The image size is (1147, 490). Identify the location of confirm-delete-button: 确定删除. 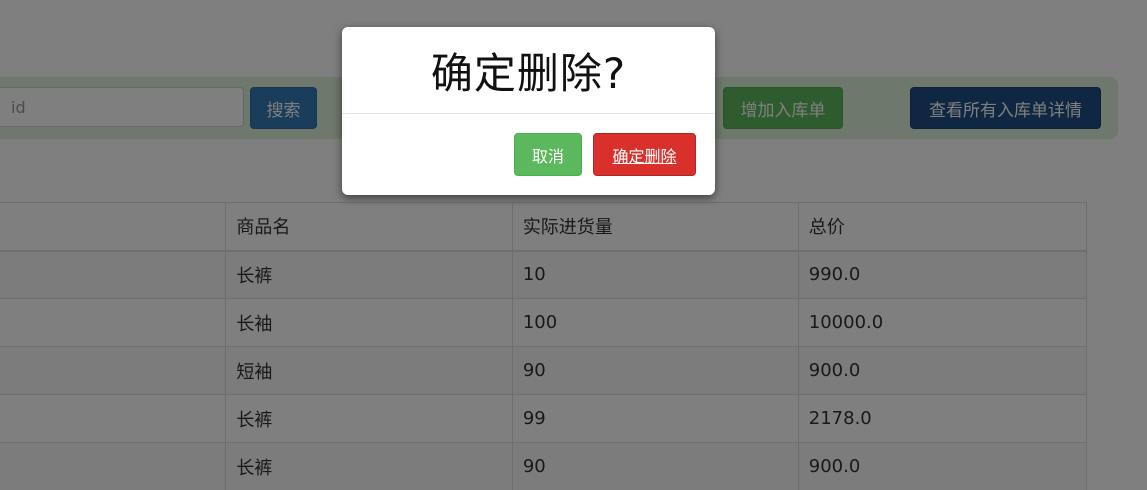
(644, 154).